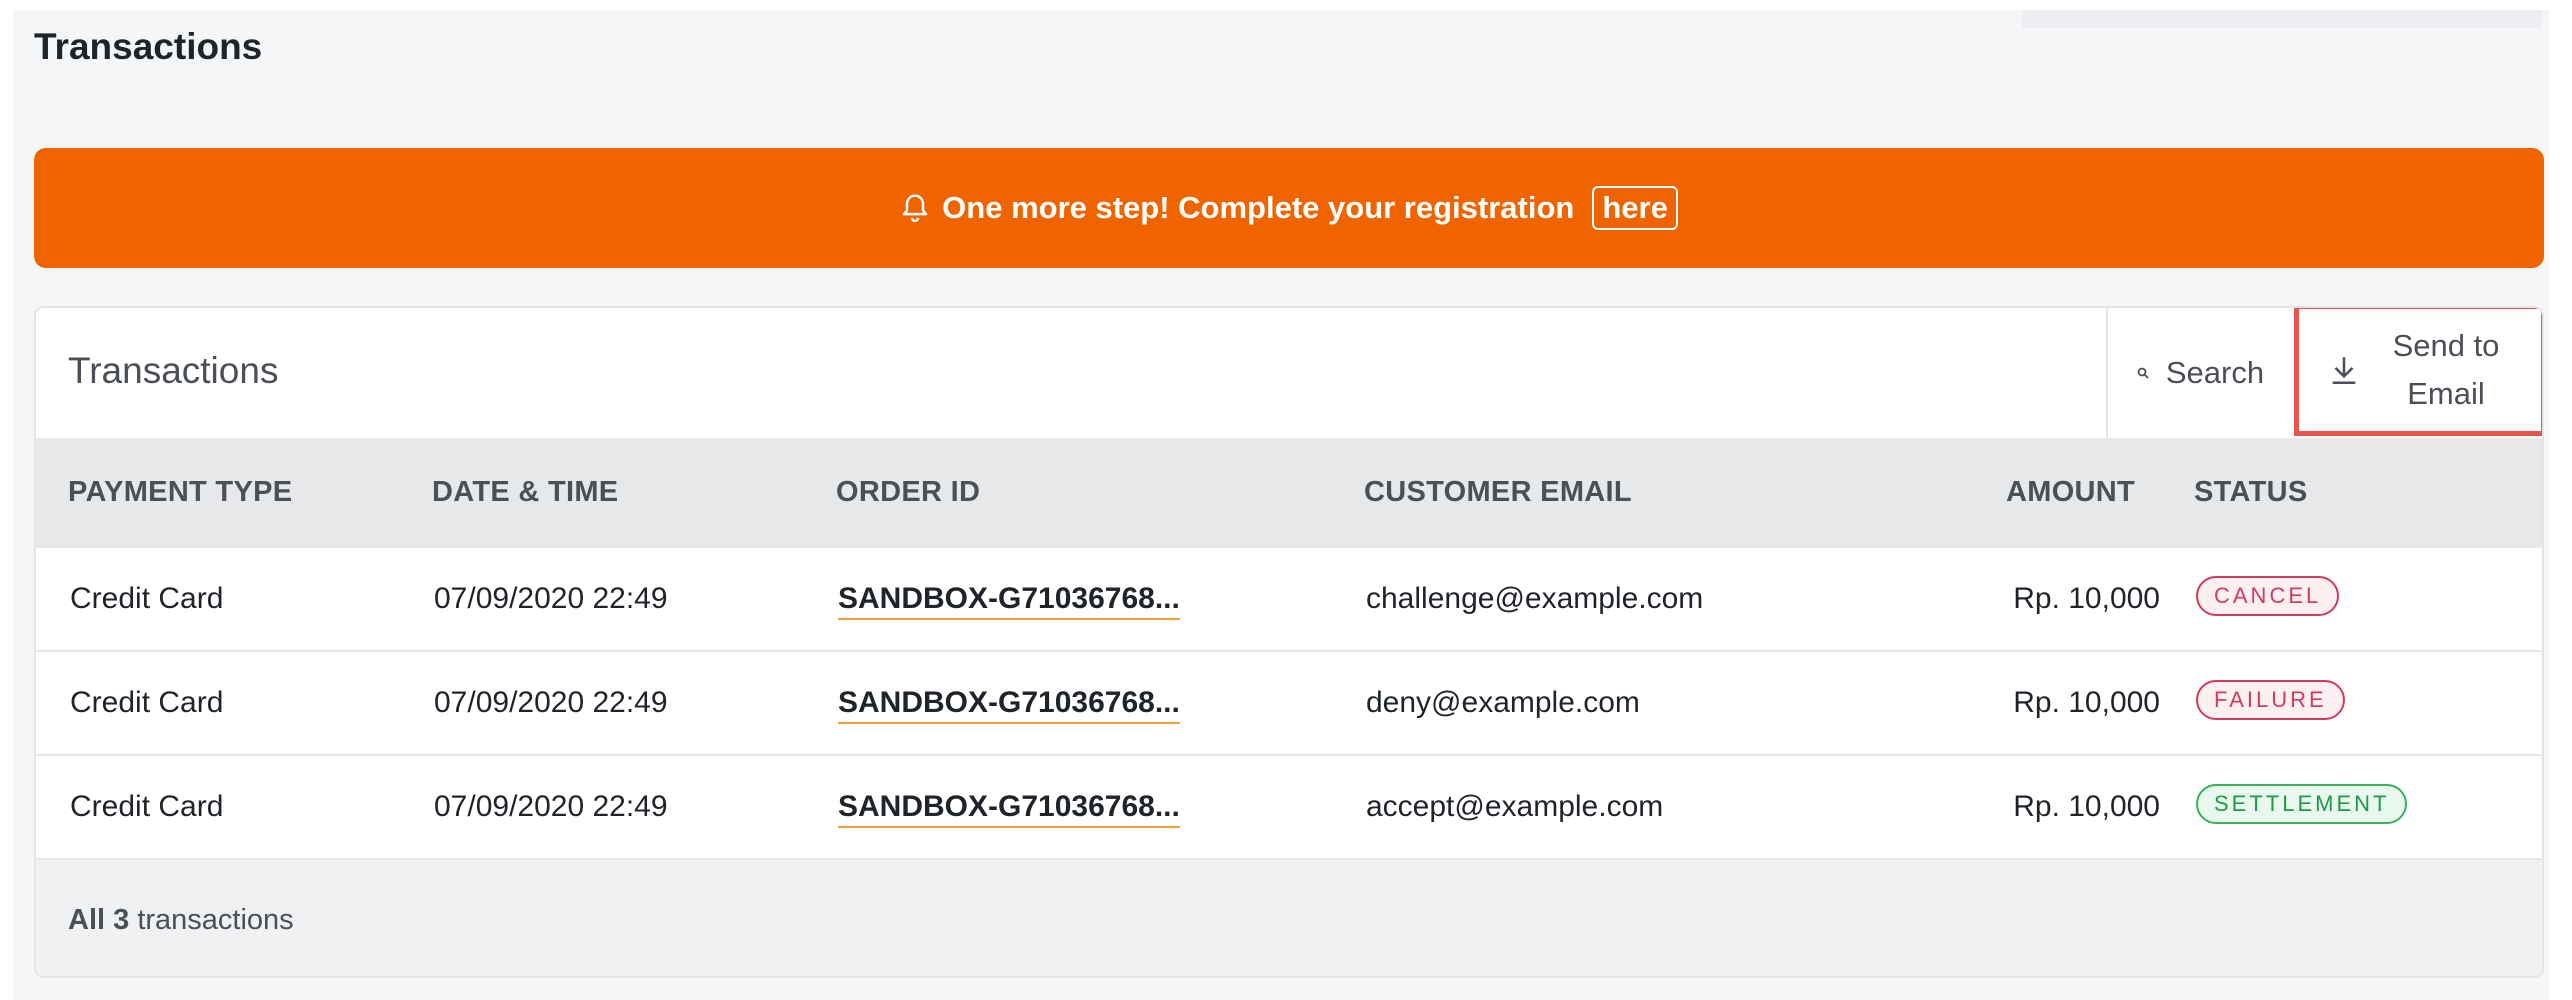  What do you see at coordinates (2070, 492) in the screenshot?
I see `header-amount: AMOUNT` at bounding box center [2070, 492].